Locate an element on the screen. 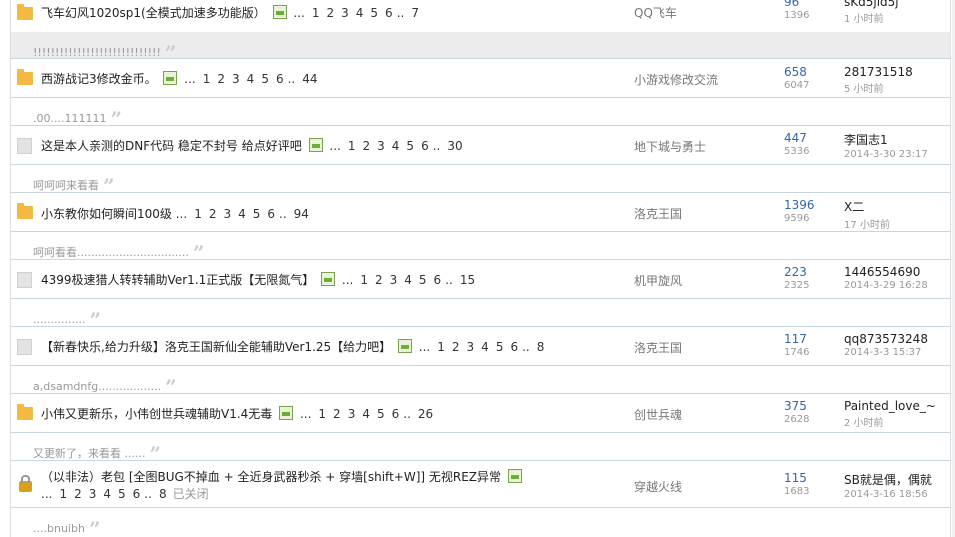  page-link: 30 is located at coordinates (454, 146).